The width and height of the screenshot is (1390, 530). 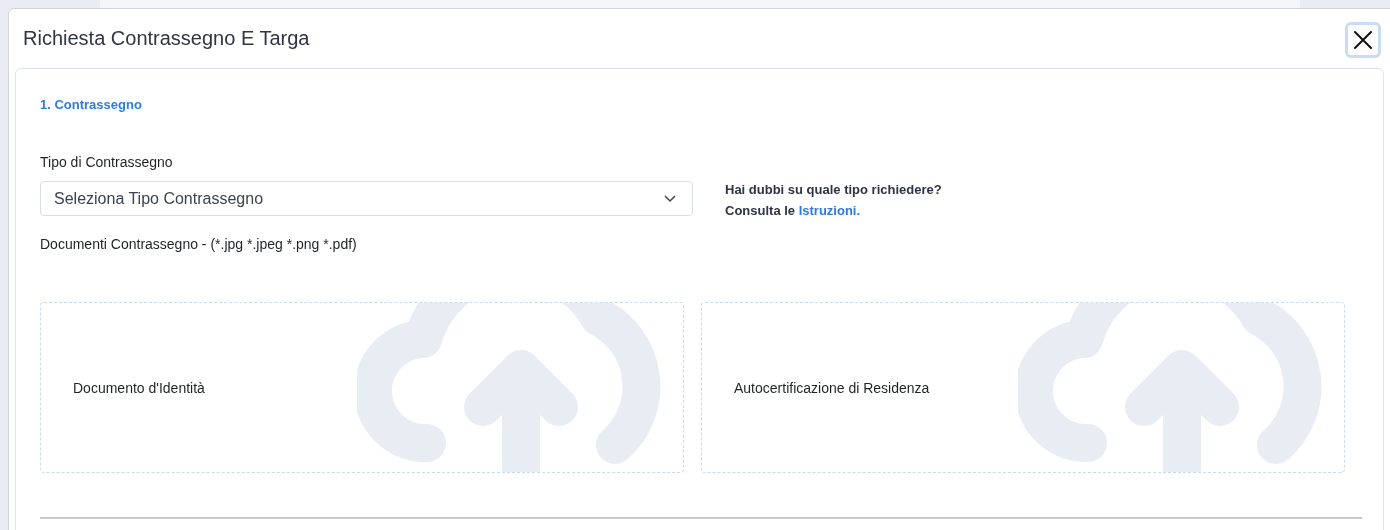 I want to click on upload-dropzone: Documento d'Identità, so click(x=362, y=387).